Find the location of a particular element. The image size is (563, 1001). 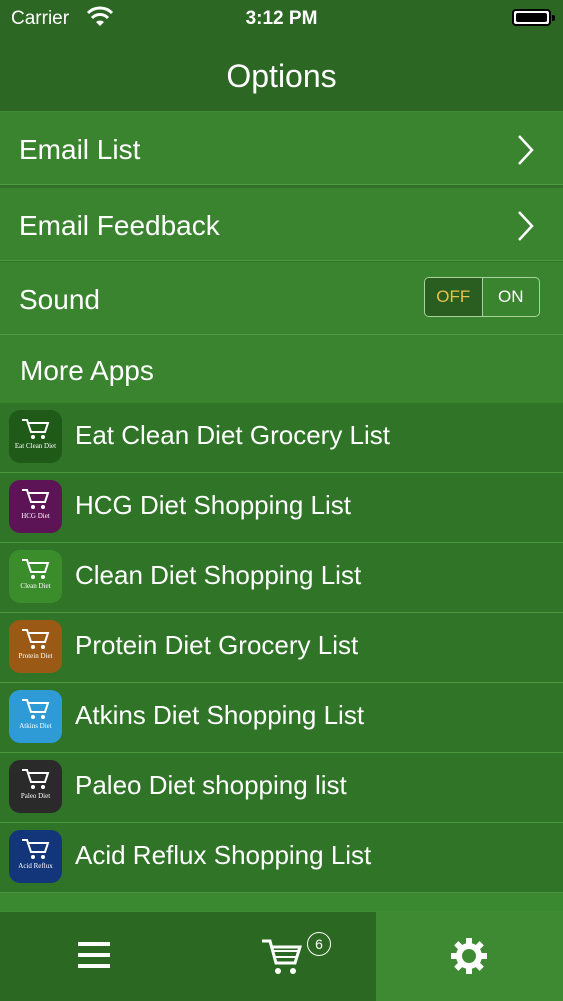

app-item: Protein Diet Protein Diet Grocery List is located at coordinates (281, 648).